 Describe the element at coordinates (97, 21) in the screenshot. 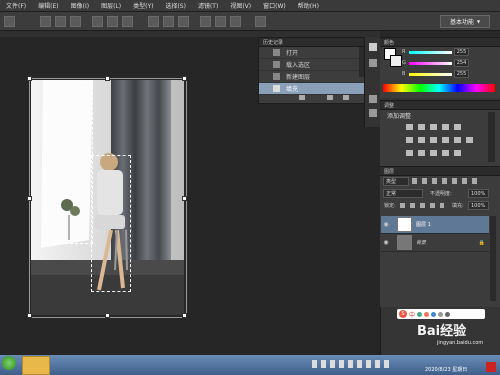

I see `align-top-icon` at that location.